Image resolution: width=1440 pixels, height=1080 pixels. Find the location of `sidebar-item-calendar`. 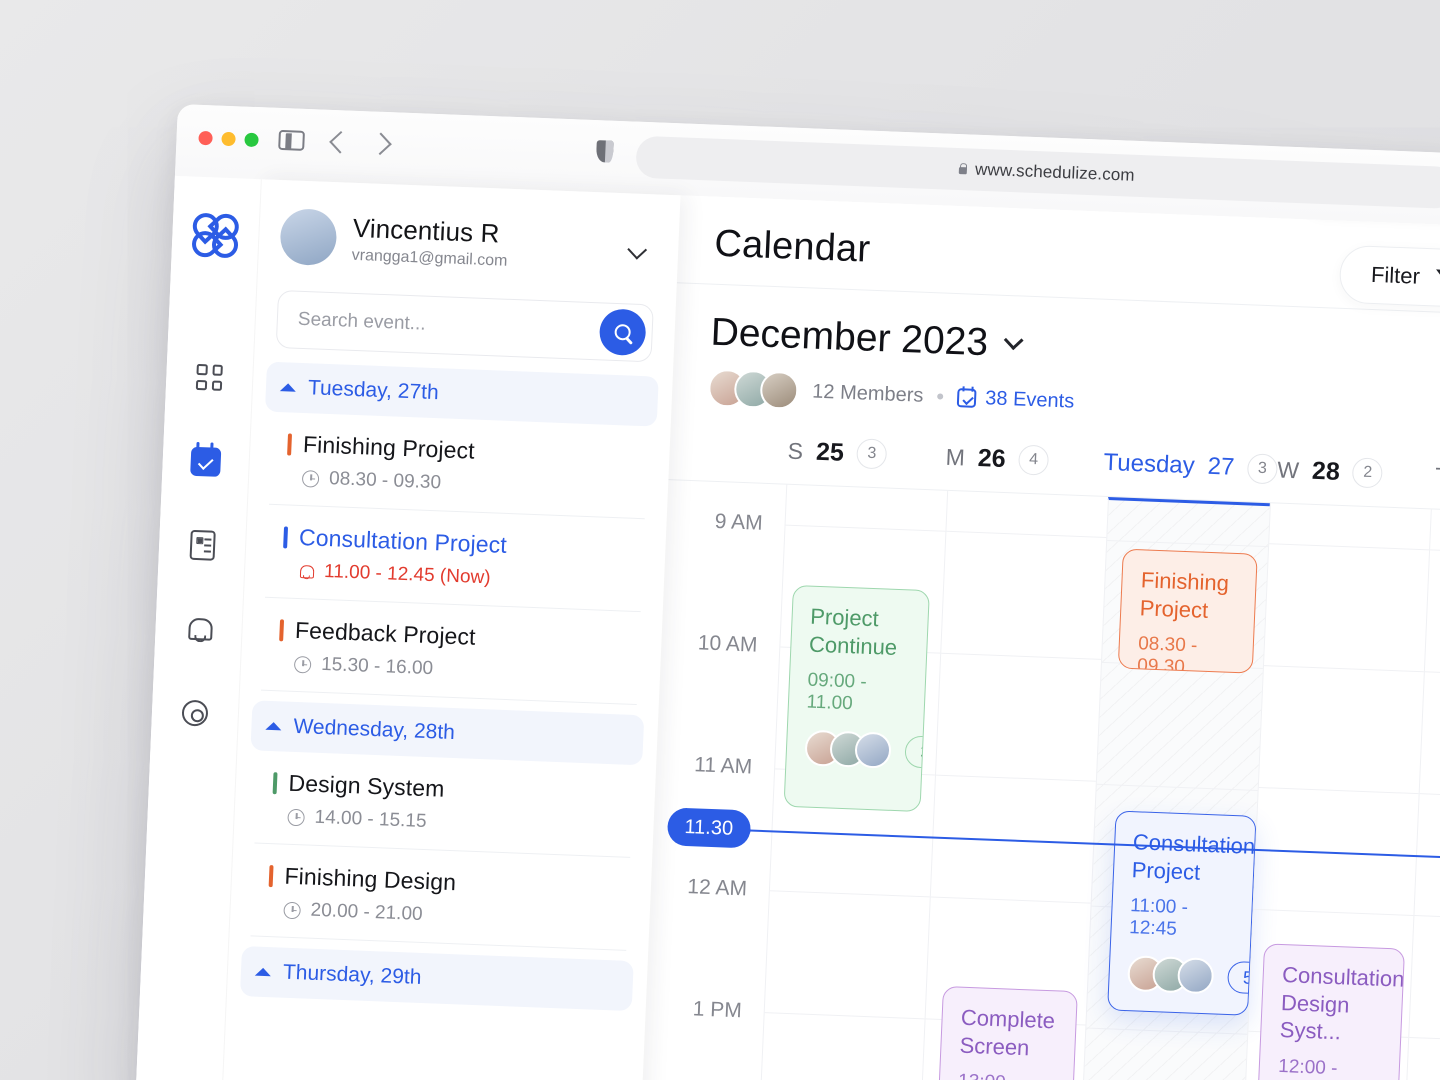

sidebar-item-calendar is located at coordinates (206, 461).